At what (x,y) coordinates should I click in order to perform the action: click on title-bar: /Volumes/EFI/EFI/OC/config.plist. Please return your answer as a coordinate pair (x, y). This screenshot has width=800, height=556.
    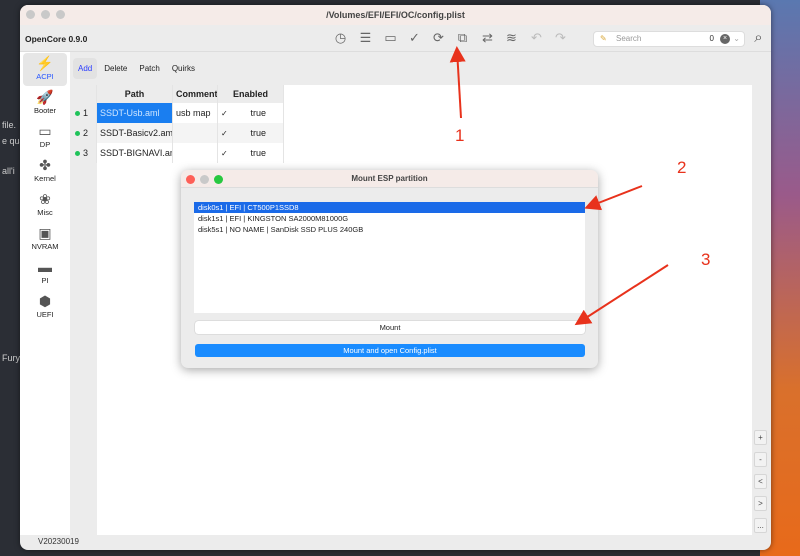
    Looking at the image, I should click on (395, 15).